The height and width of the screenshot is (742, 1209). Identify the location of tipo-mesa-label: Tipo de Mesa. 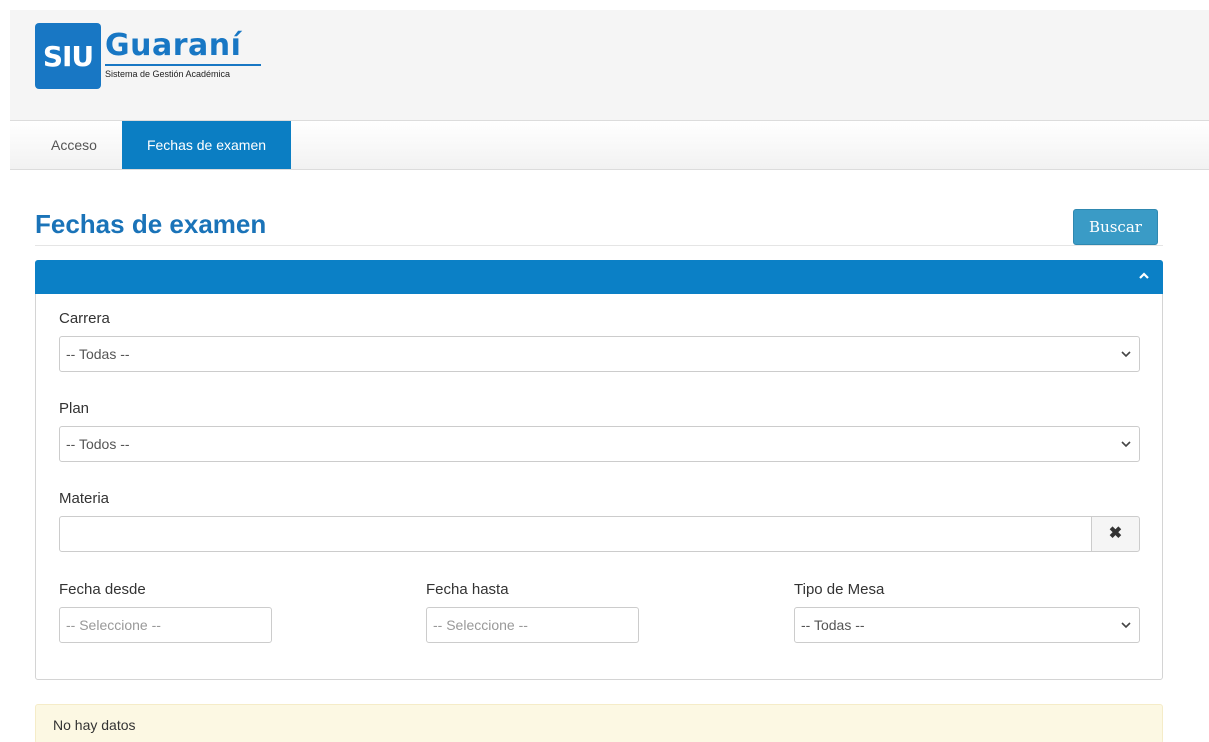
(839, 589).